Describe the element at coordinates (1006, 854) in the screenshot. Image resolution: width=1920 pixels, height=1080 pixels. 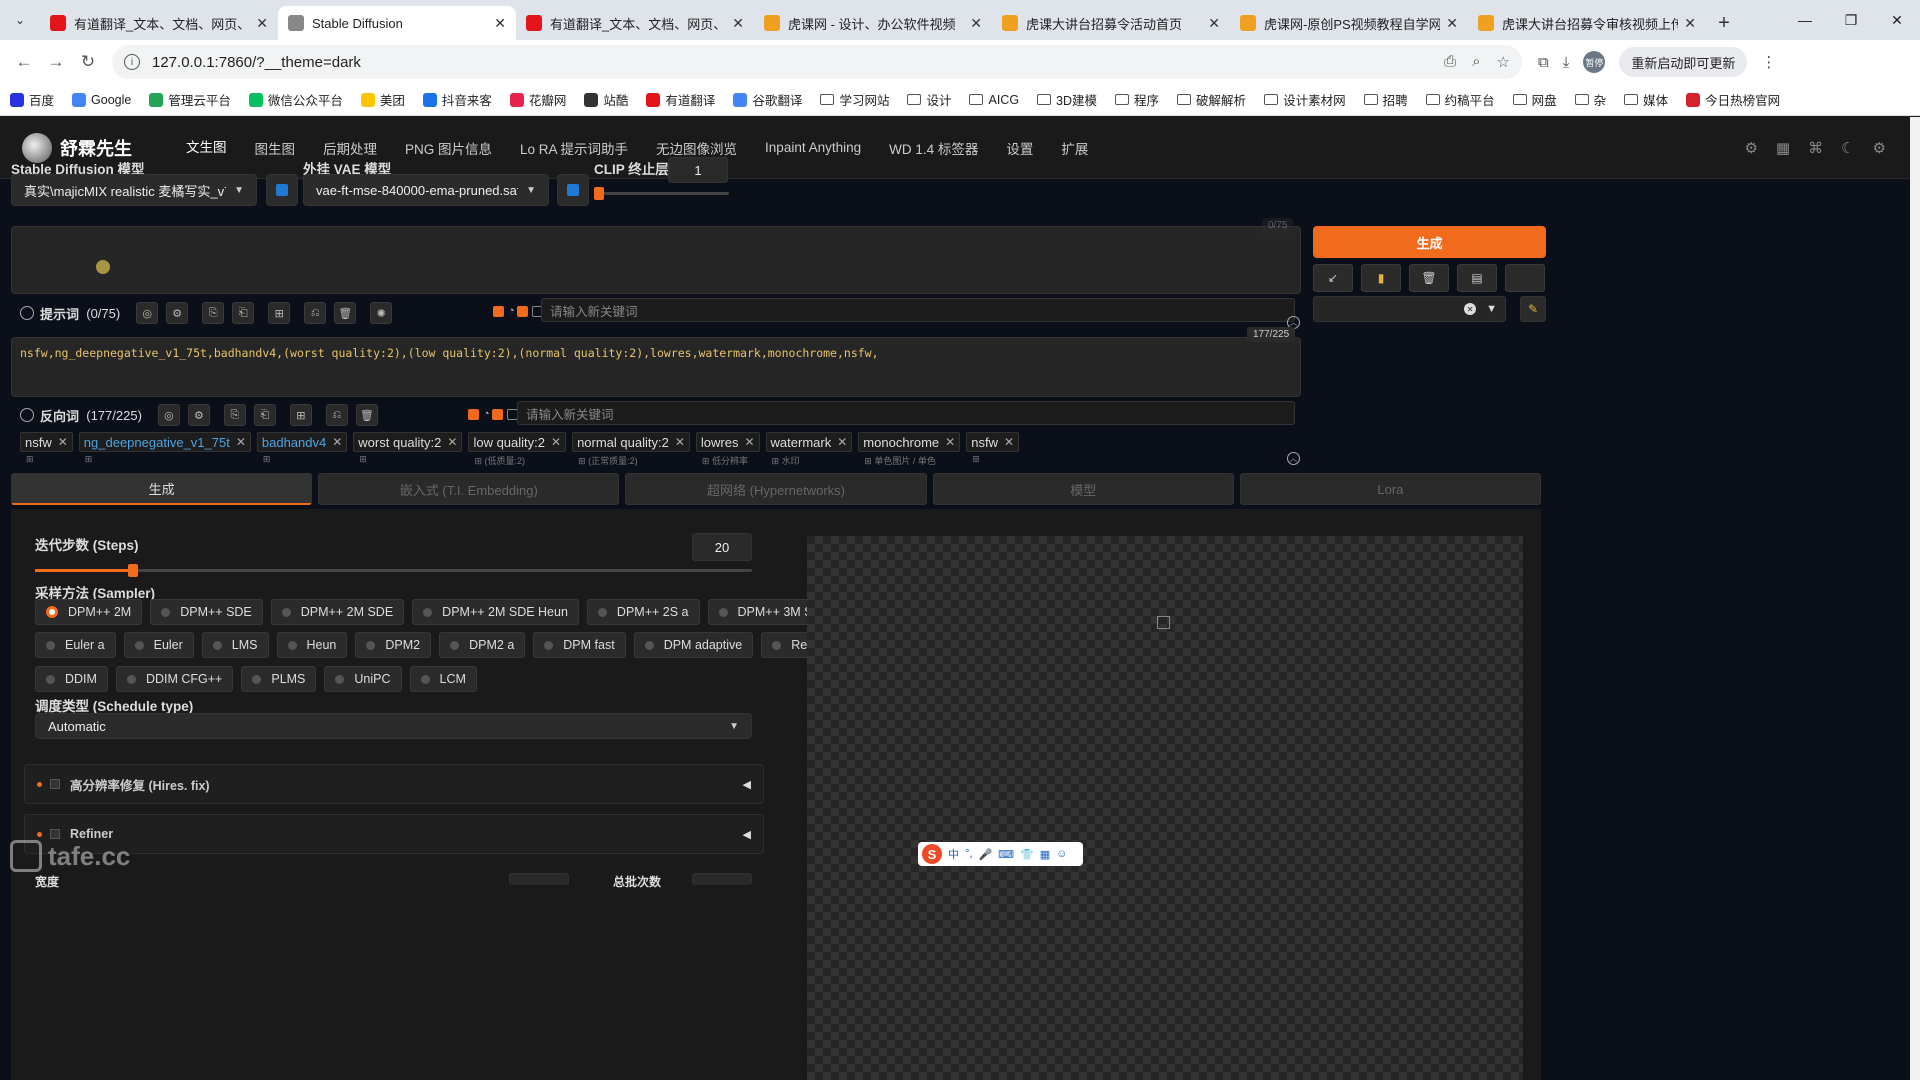
I see `keyboard-icon: ⌨` at that location.